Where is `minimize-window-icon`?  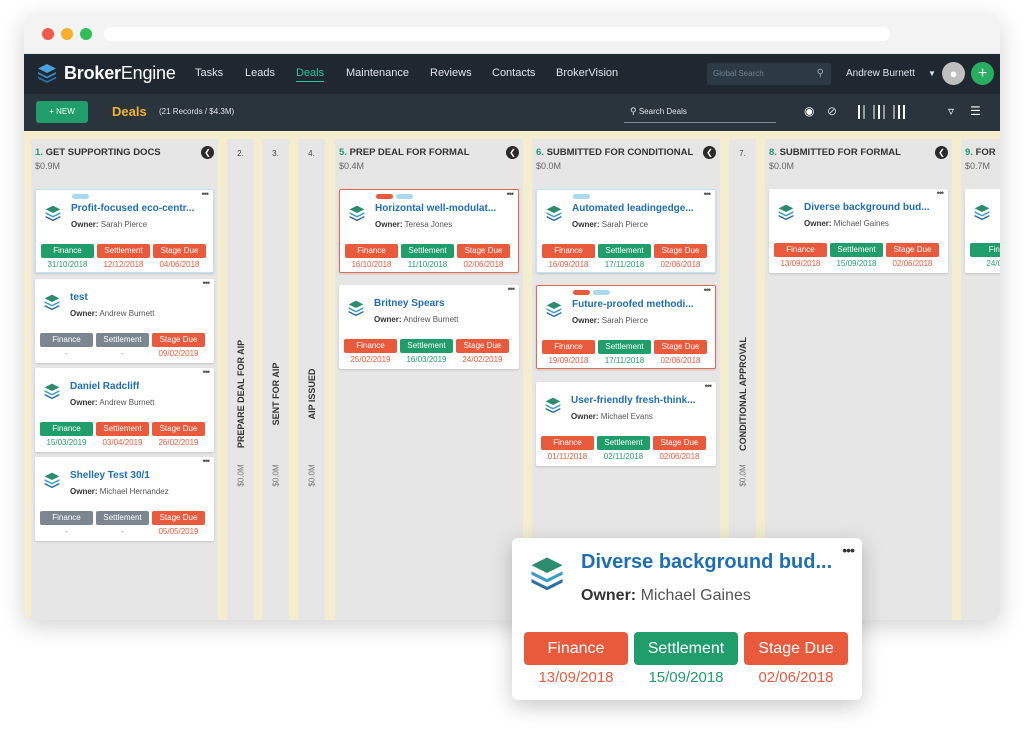
minimize-window-icon is located at coordinates (67, 34).